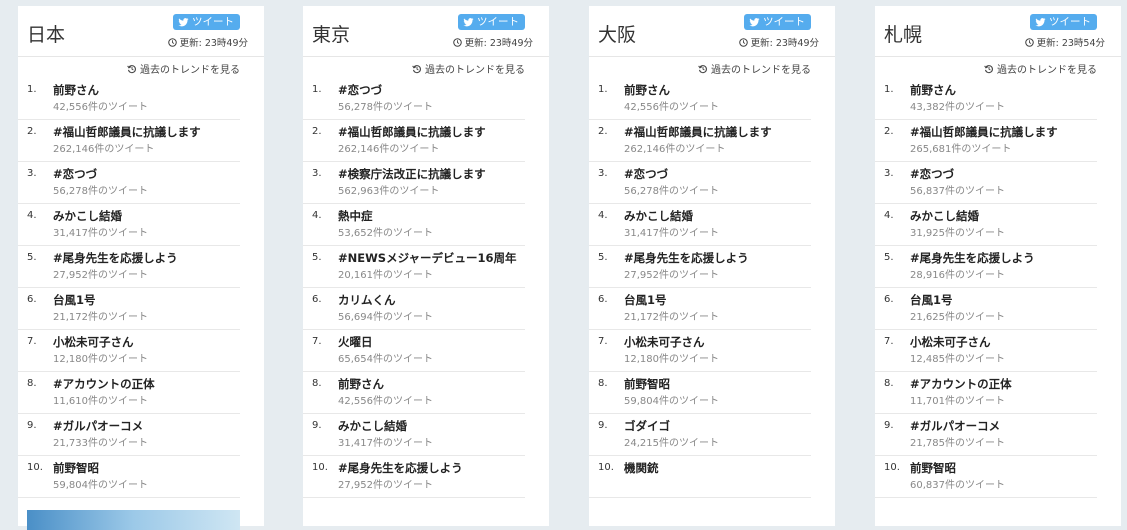  What do you see at coordinates (414, 351) in the screenshot?
I see `trend-row: 7. 火曜日 65,654件のツイート` at bounding box center [414, 351].